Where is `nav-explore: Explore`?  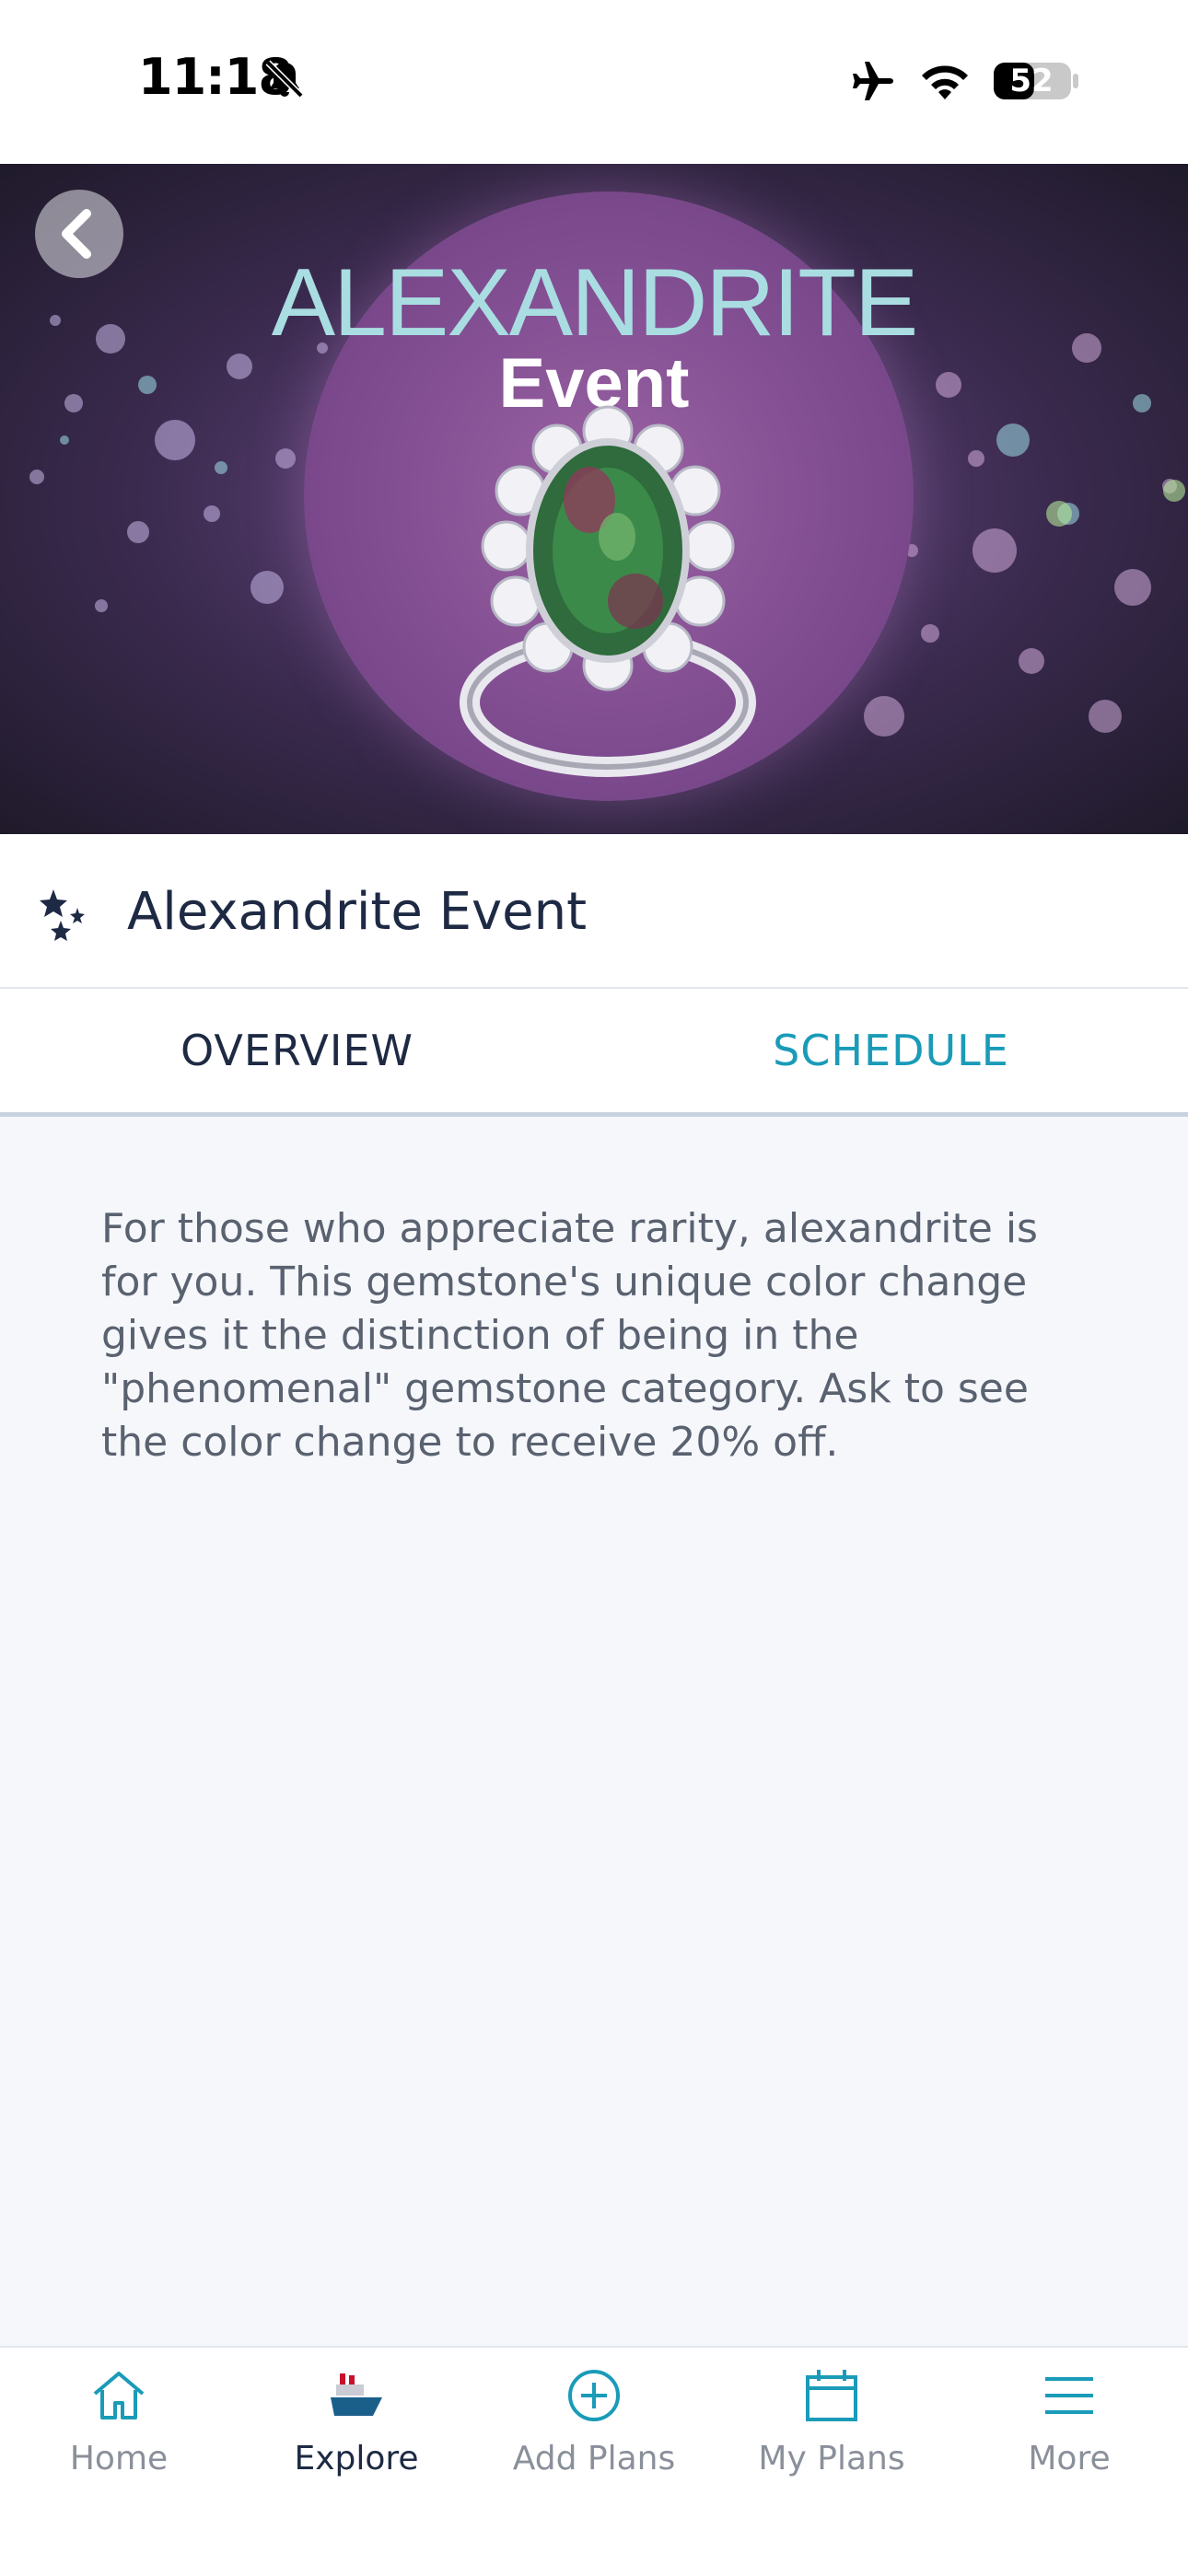 nav-explore: Explore is located at coordinates (356, 2426).